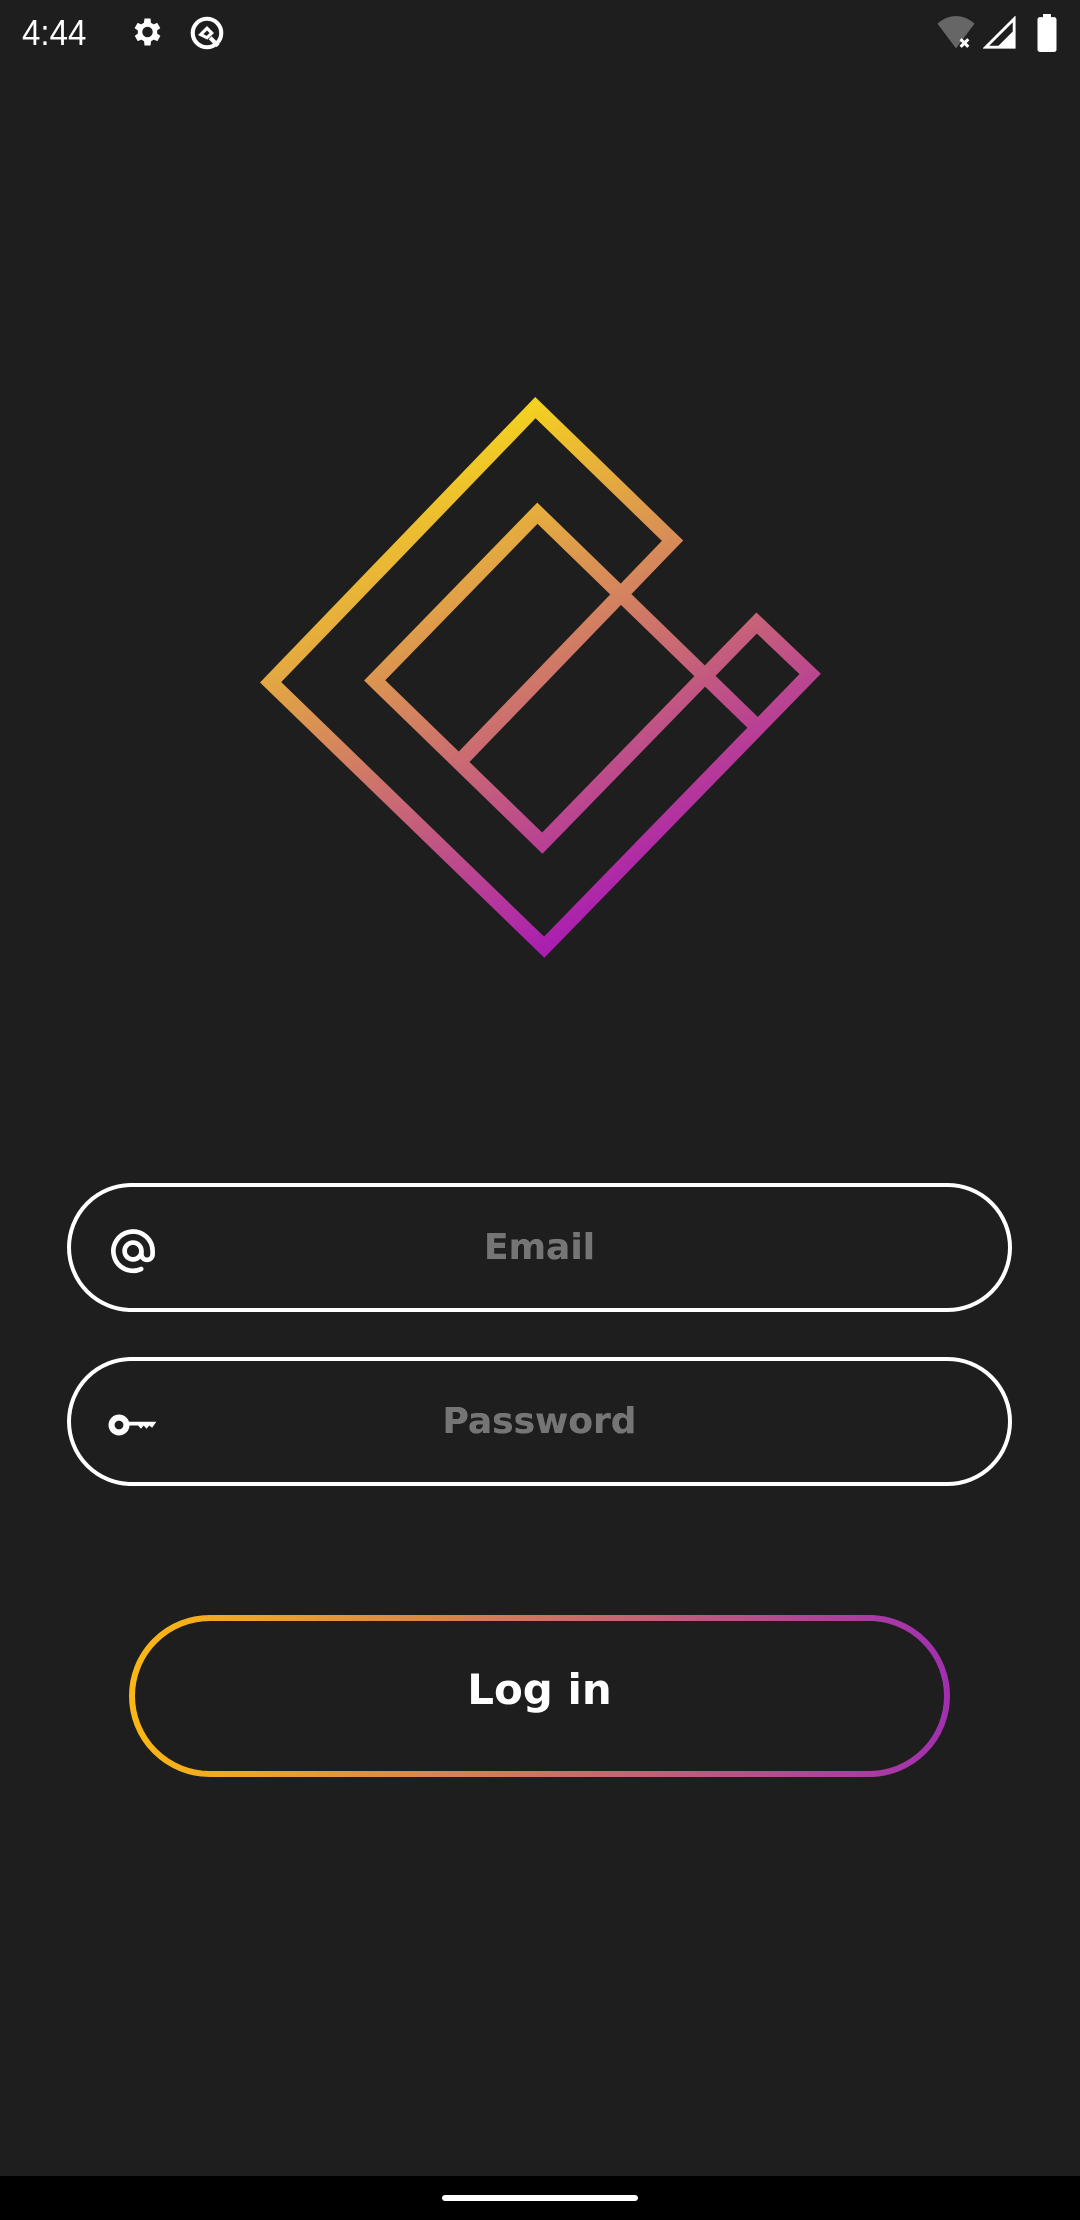 The width and height of the screenshot is (1080, 2220). I want to click on logo-mark, so click(540, 677).